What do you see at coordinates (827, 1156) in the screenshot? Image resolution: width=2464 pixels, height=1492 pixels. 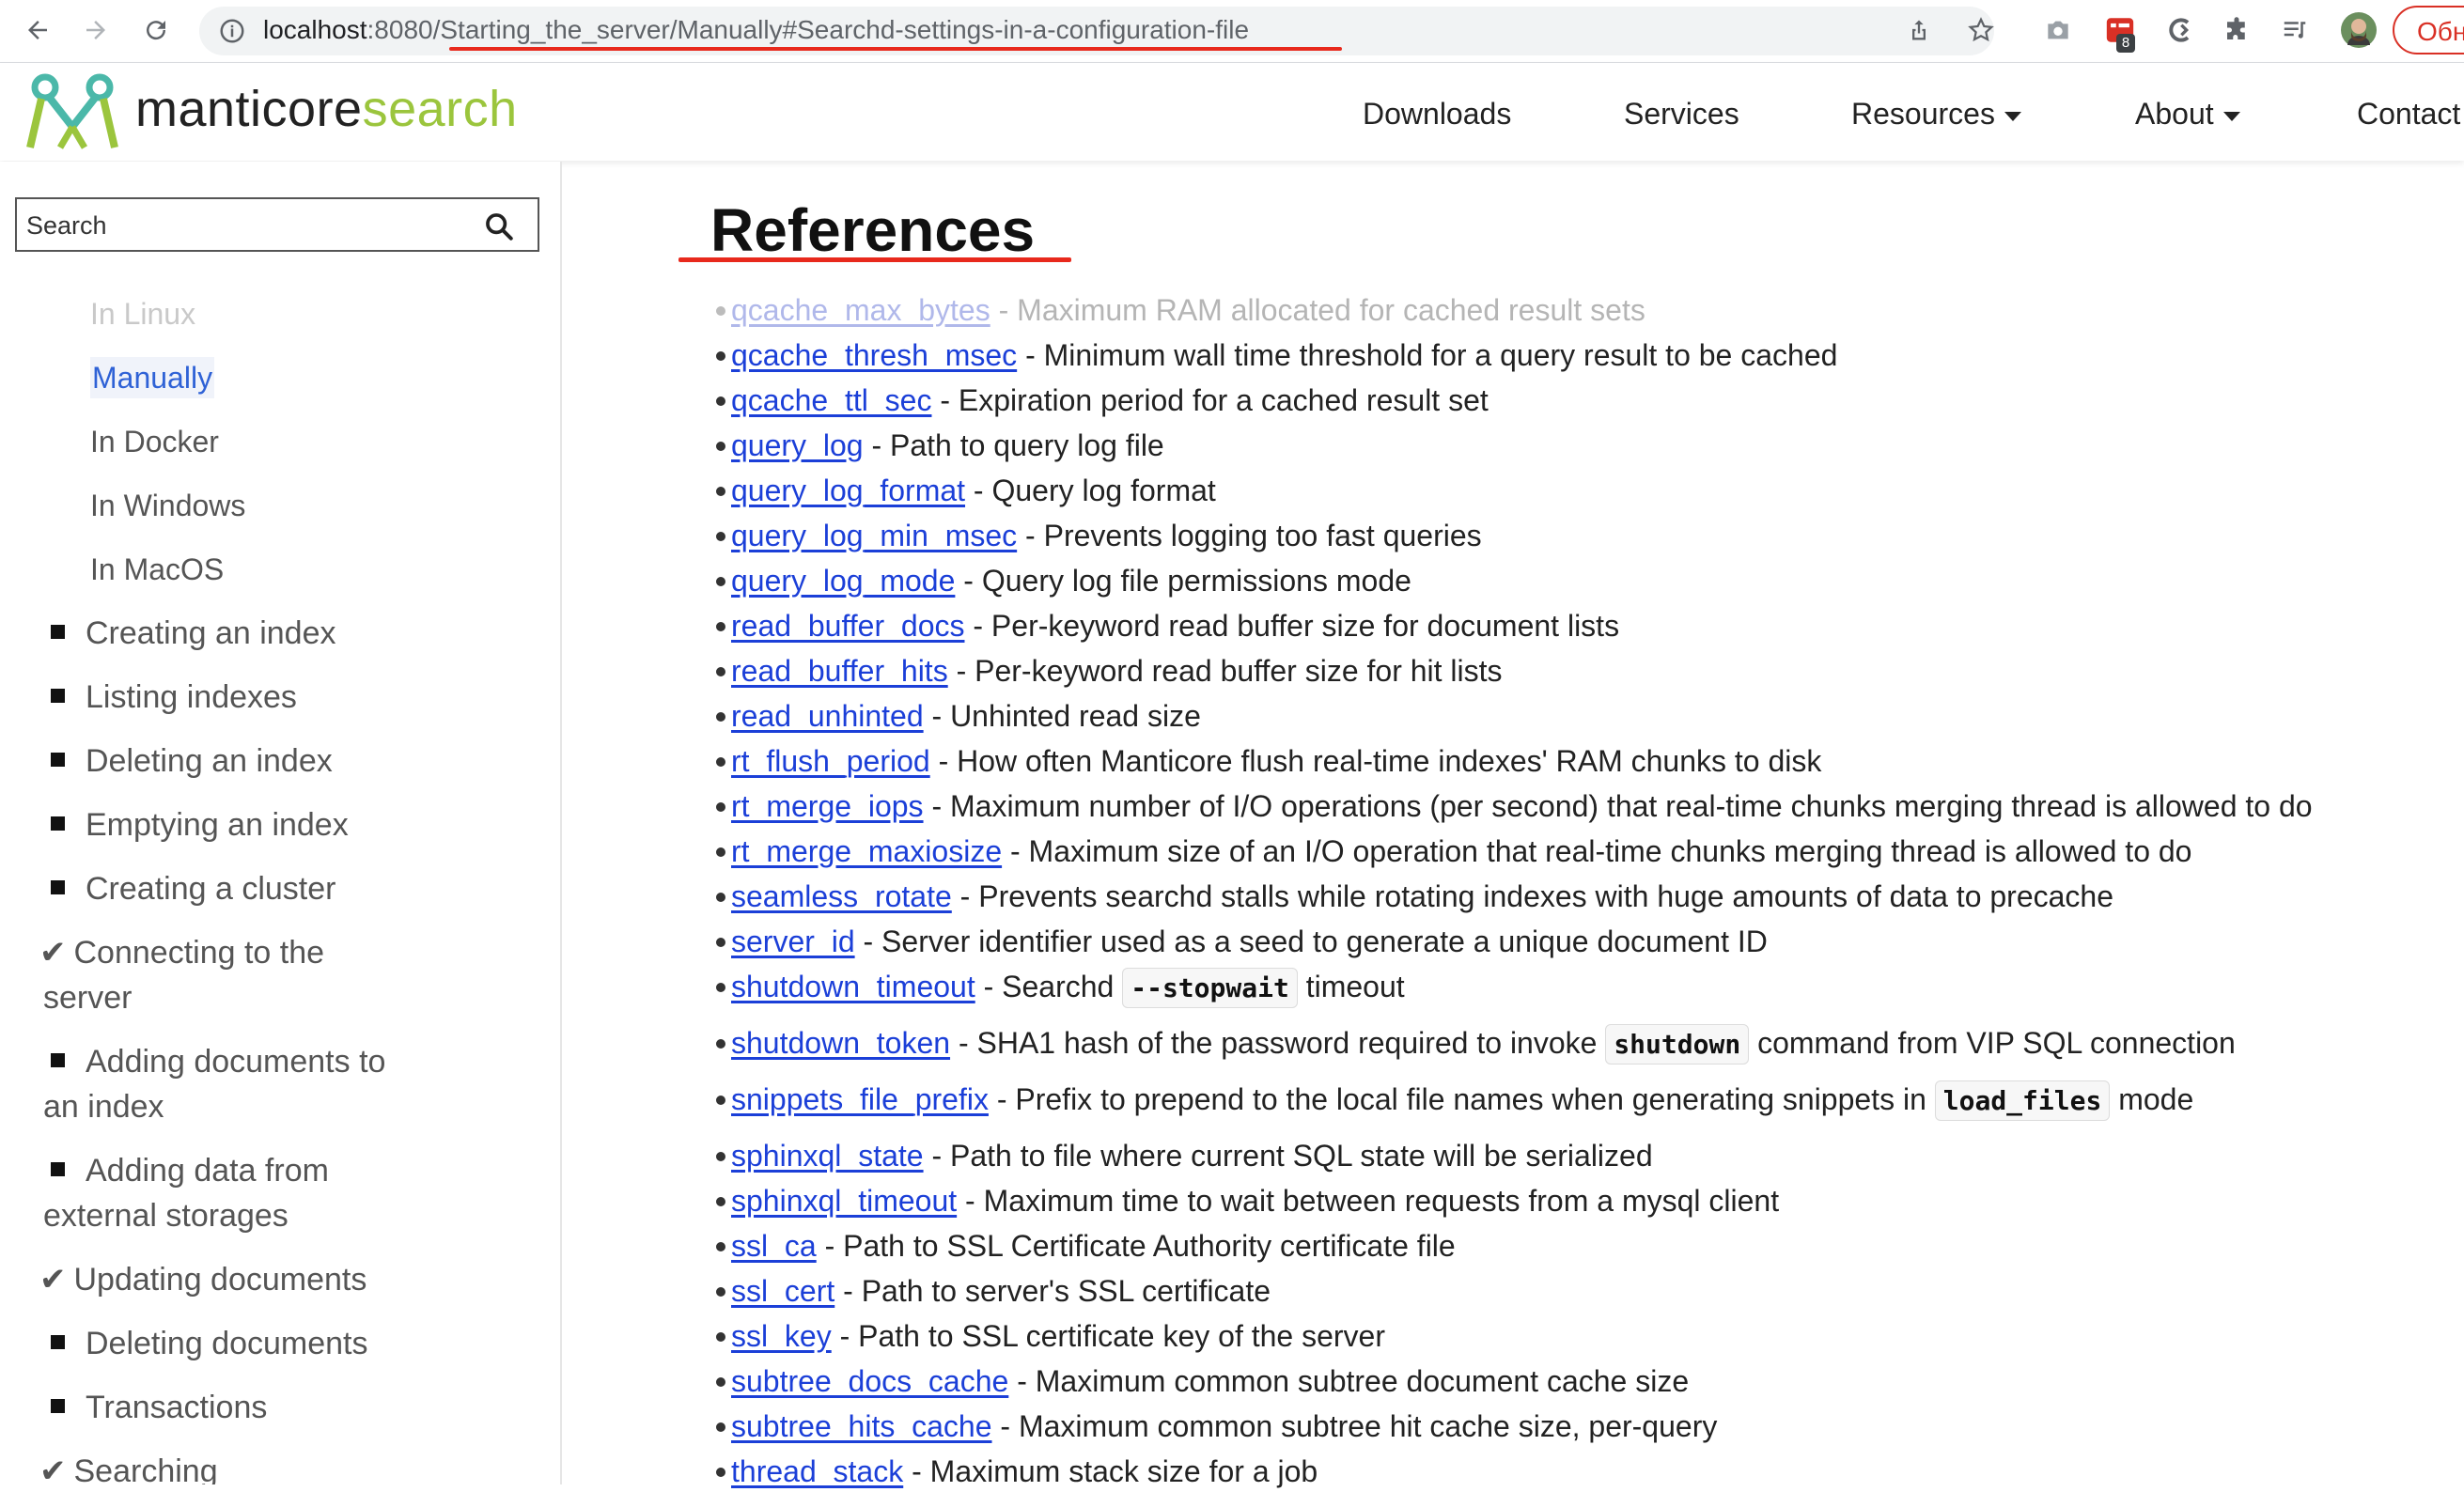 I see `reference-link: sphinxql_state` at bounding box center [827, 1156].